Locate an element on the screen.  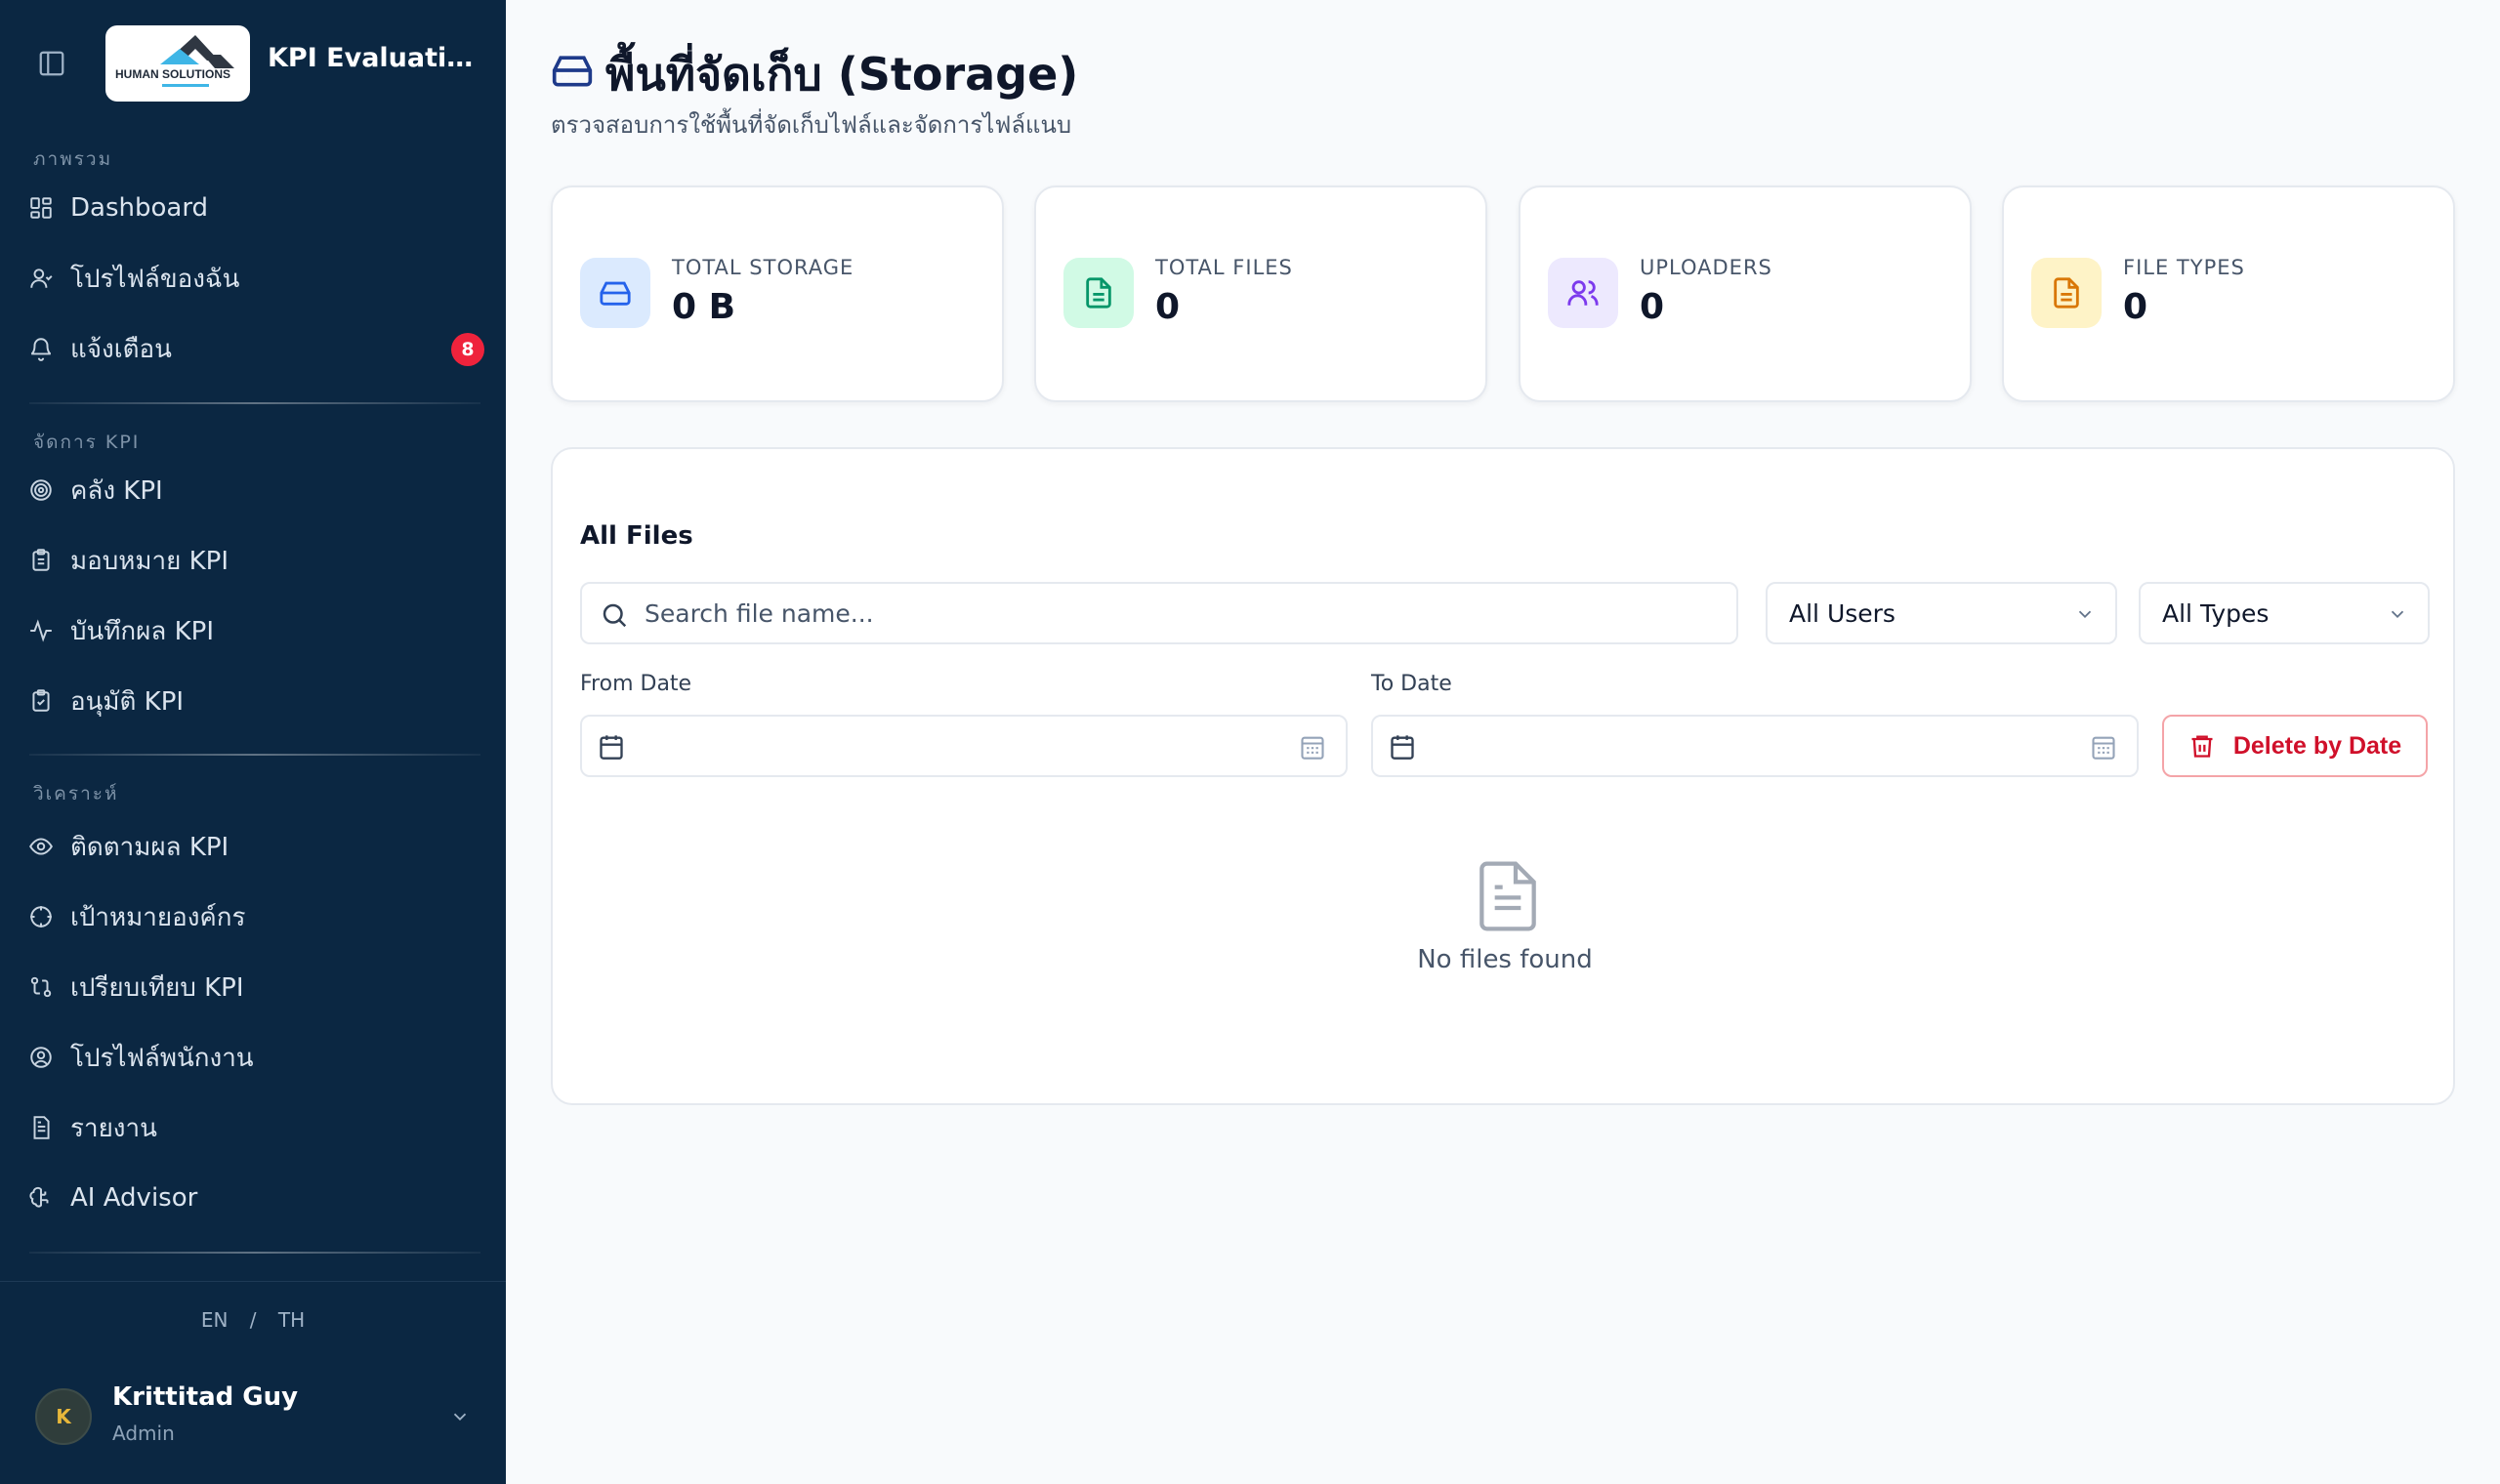
crosshair-icon is located at coordinates (41, 917).